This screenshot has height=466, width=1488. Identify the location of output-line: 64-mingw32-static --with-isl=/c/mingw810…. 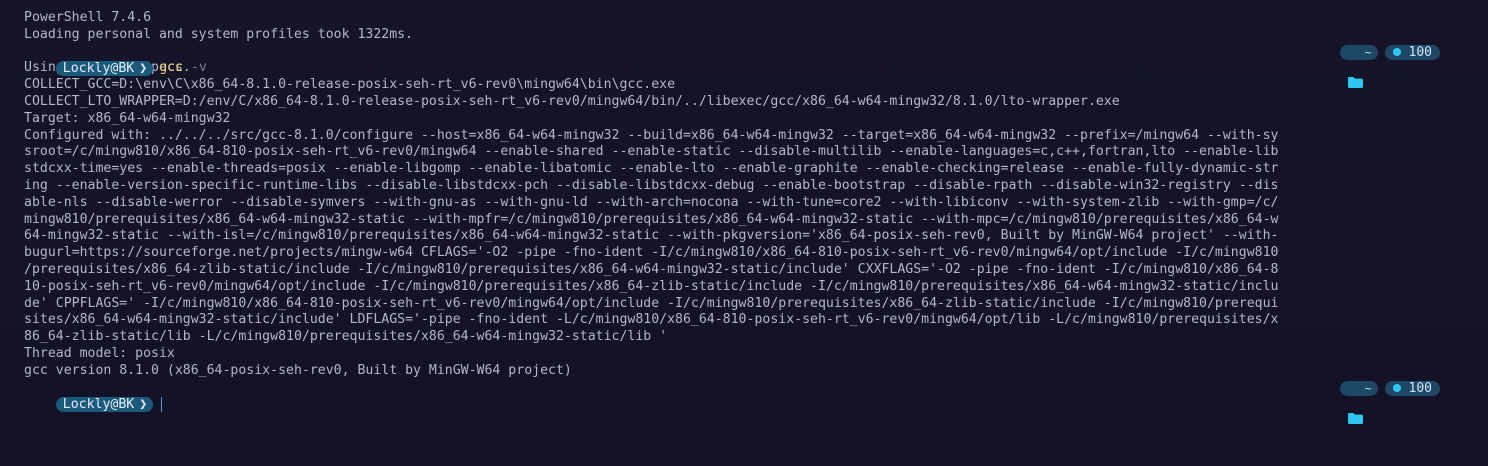
(651, 236).